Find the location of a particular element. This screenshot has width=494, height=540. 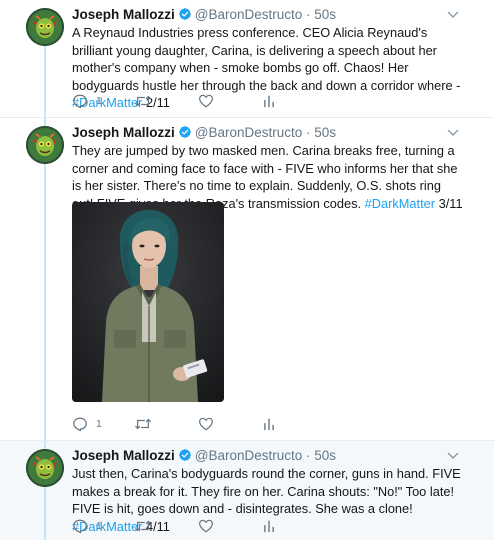

photo-image is located at coordinates (148, 302).